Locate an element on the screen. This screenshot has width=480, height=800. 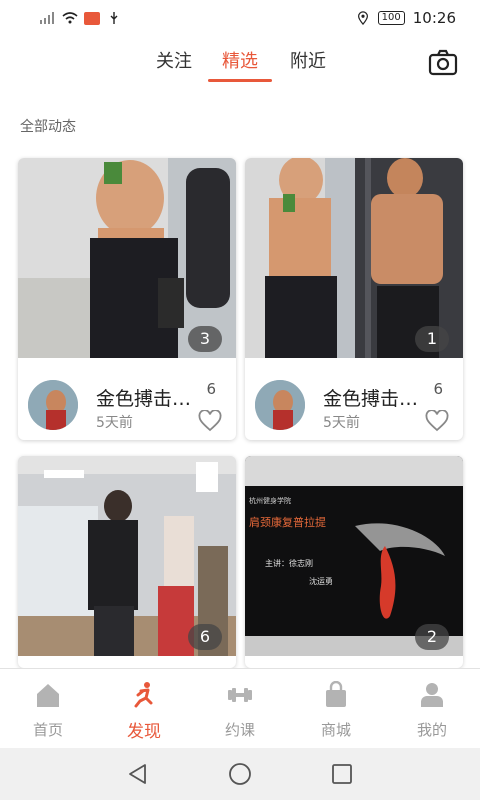
nav-label: 我的 is located at coordinates (431, 730).